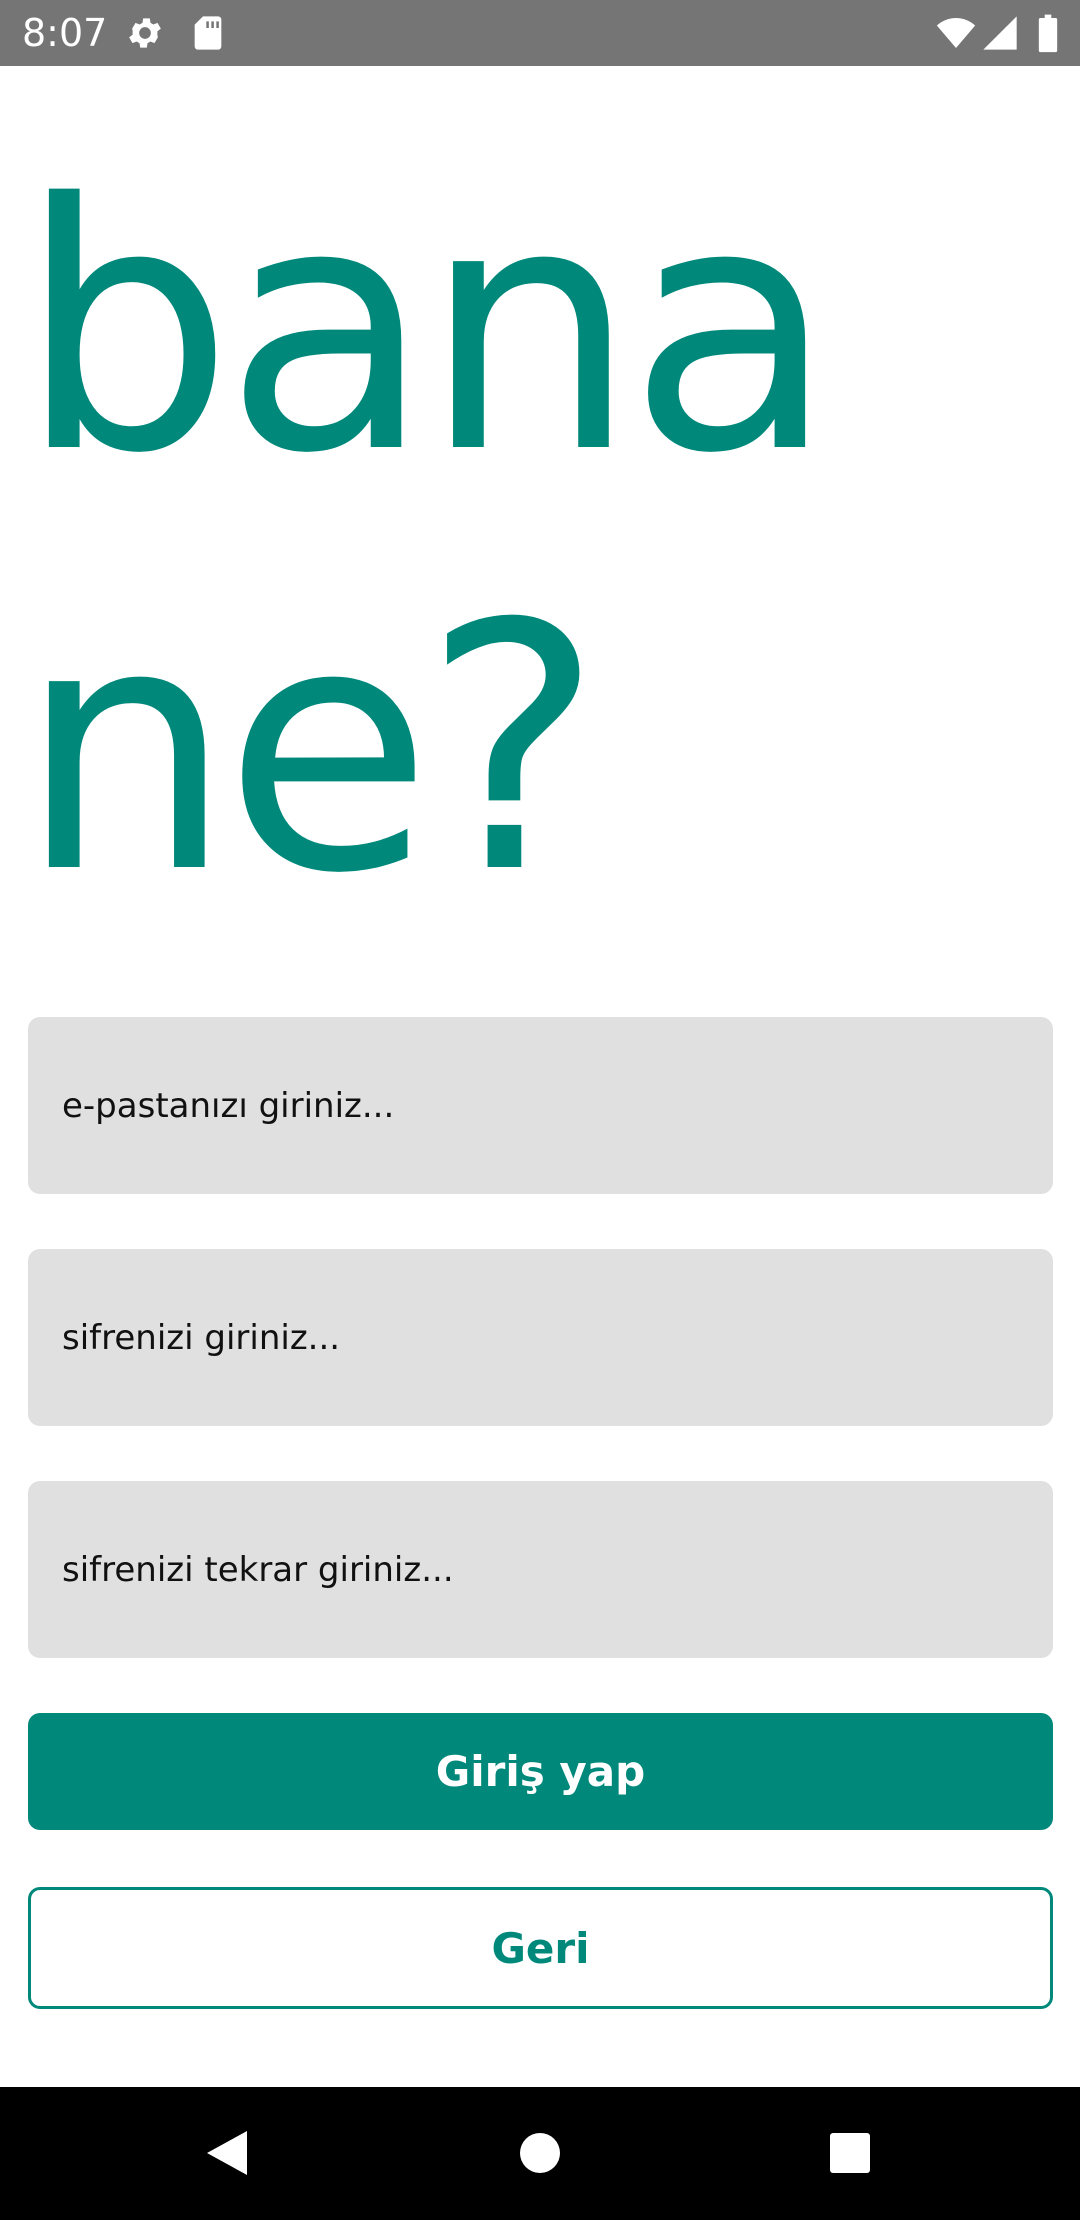 Image resolution: width=1080 pixels, height=2220 pixels. Describe the element at coordinates (540, 1337) in the screenshot. I see `password-field` at that location.